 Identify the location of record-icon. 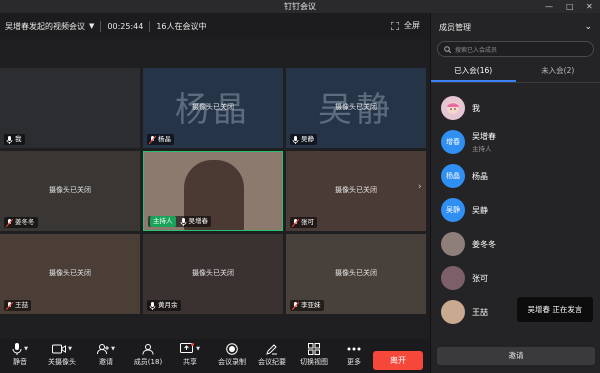
(232, 349).